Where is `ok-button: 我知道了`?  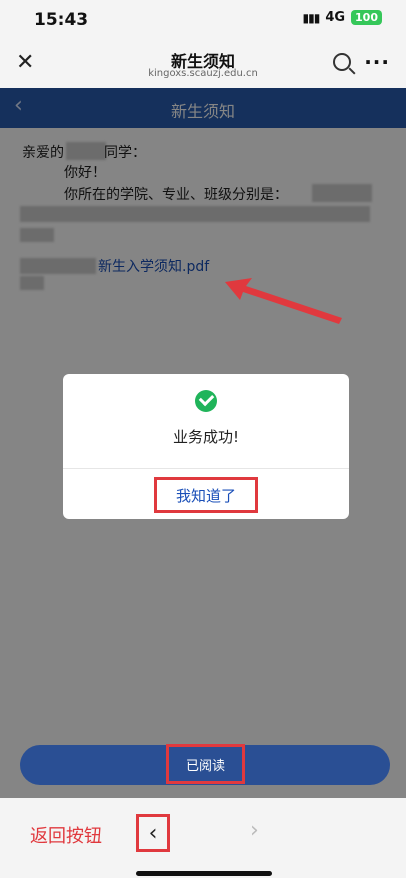
ok-button: 我知道了 is located at coordinates (206, 495).